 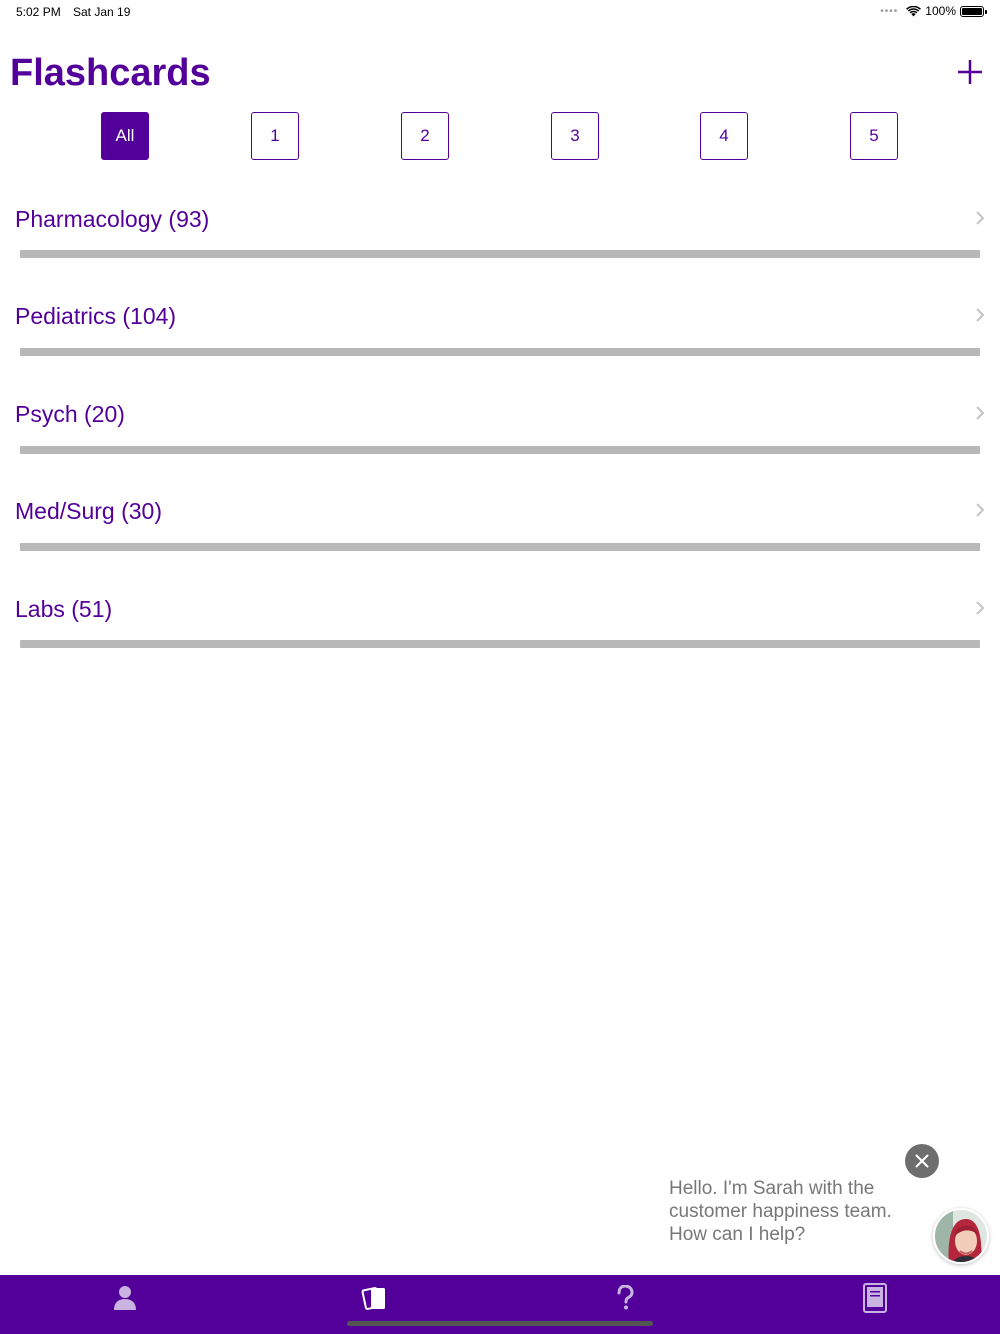 I want to click on filter-2-button: 2, so click(x=425, y=136).